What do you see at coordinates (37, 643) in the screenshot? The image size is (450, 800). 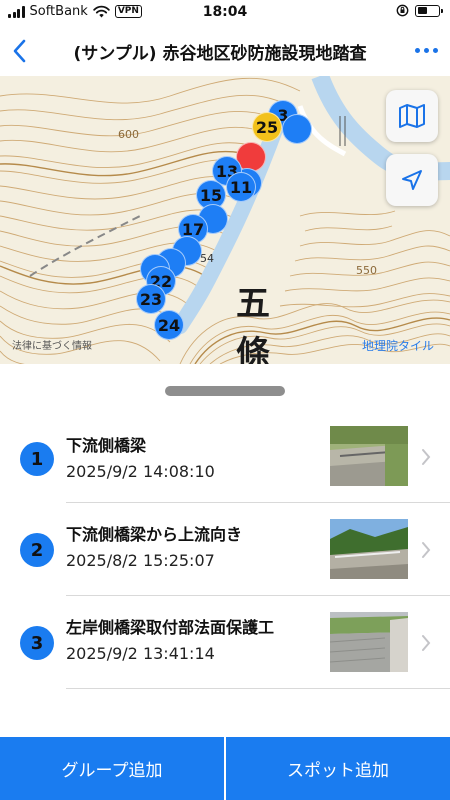 I see `spot-number-badge: 3` at bounding box center [37, 643].